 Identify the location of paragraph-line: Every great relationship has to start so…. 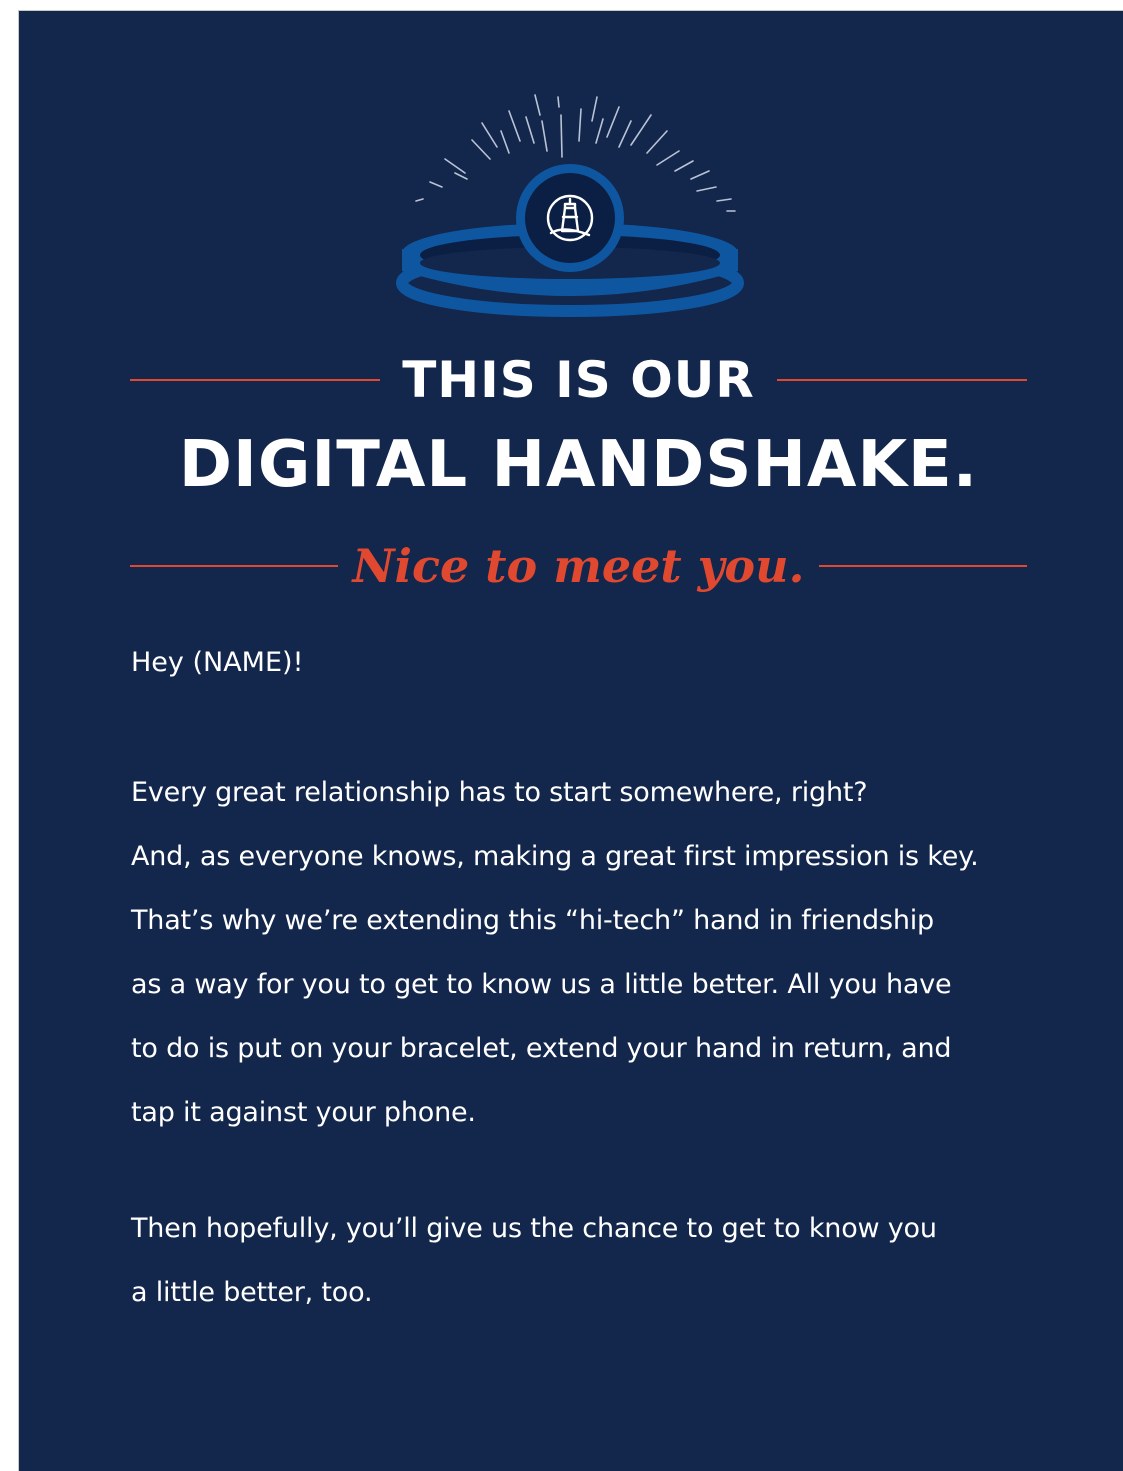
(499, 792).